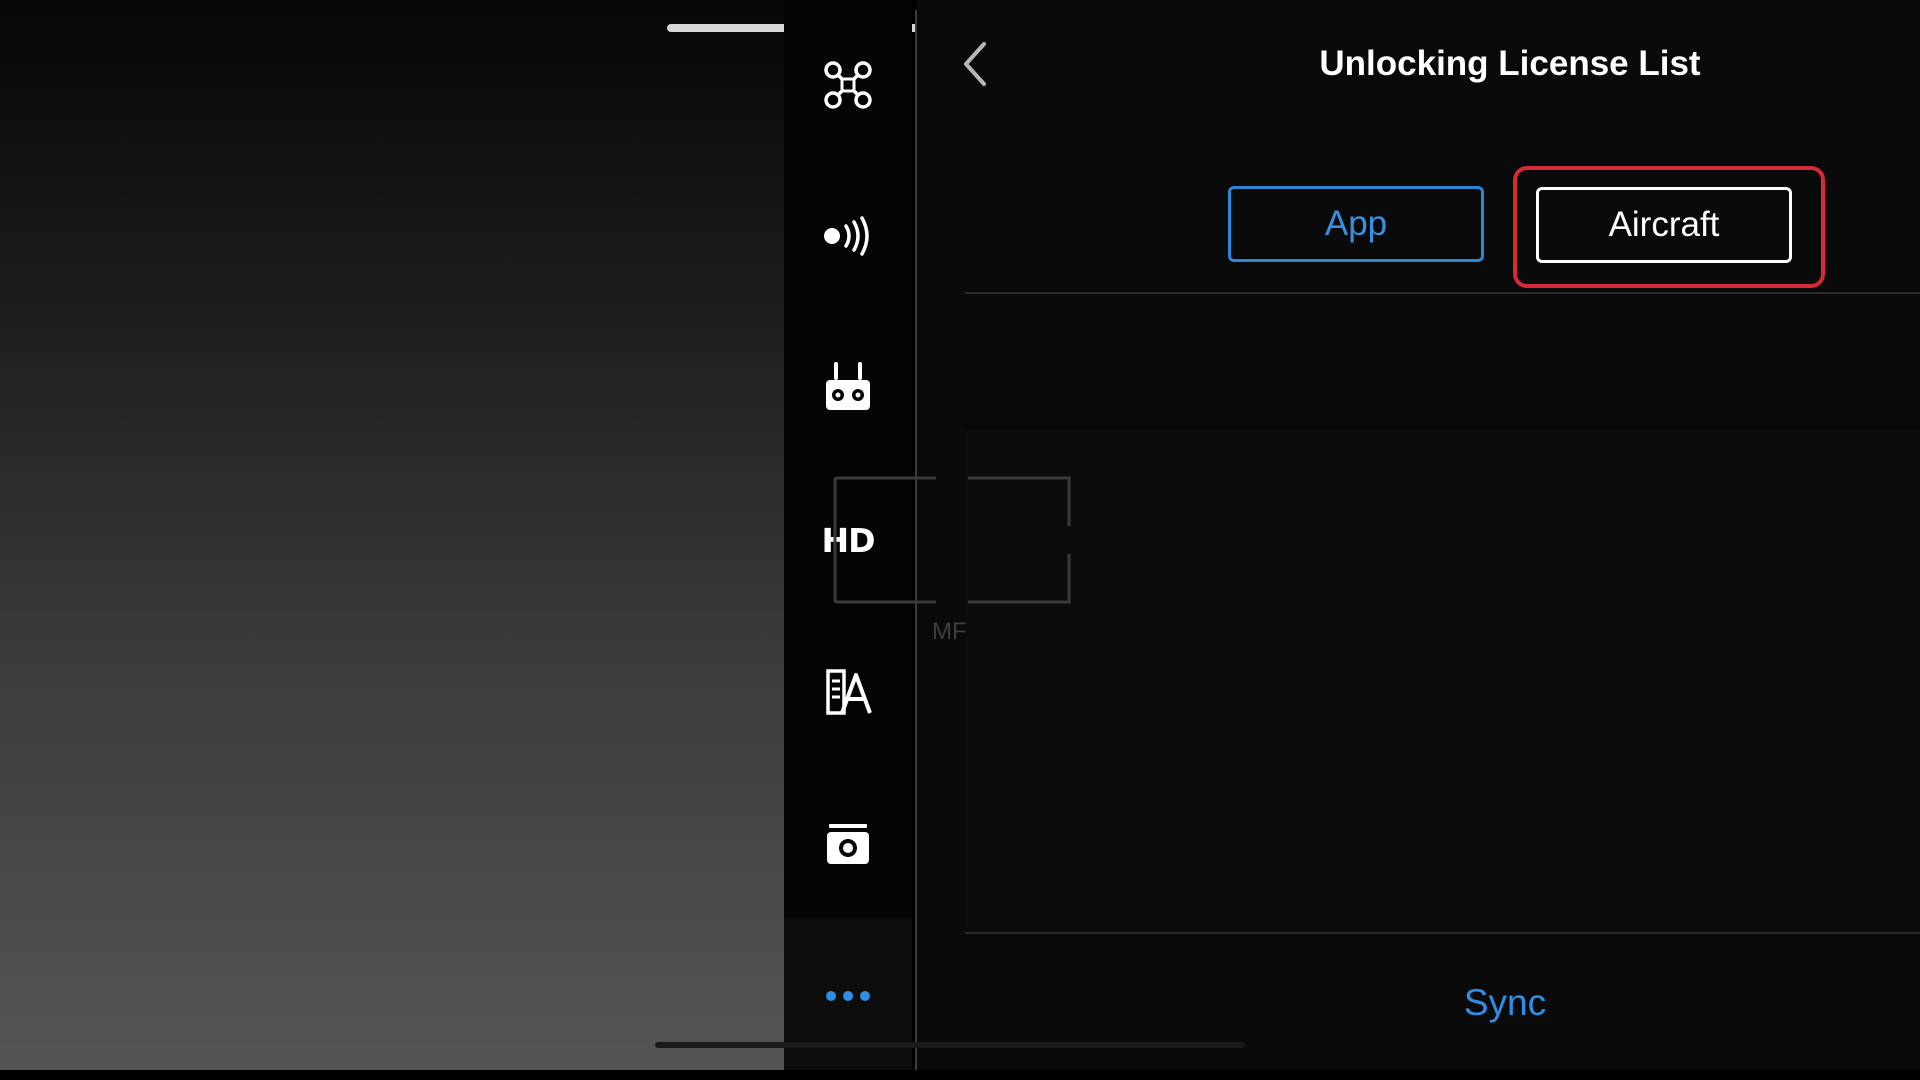  I want to click on page-title: Unlocking License List, so click(1510, 63).